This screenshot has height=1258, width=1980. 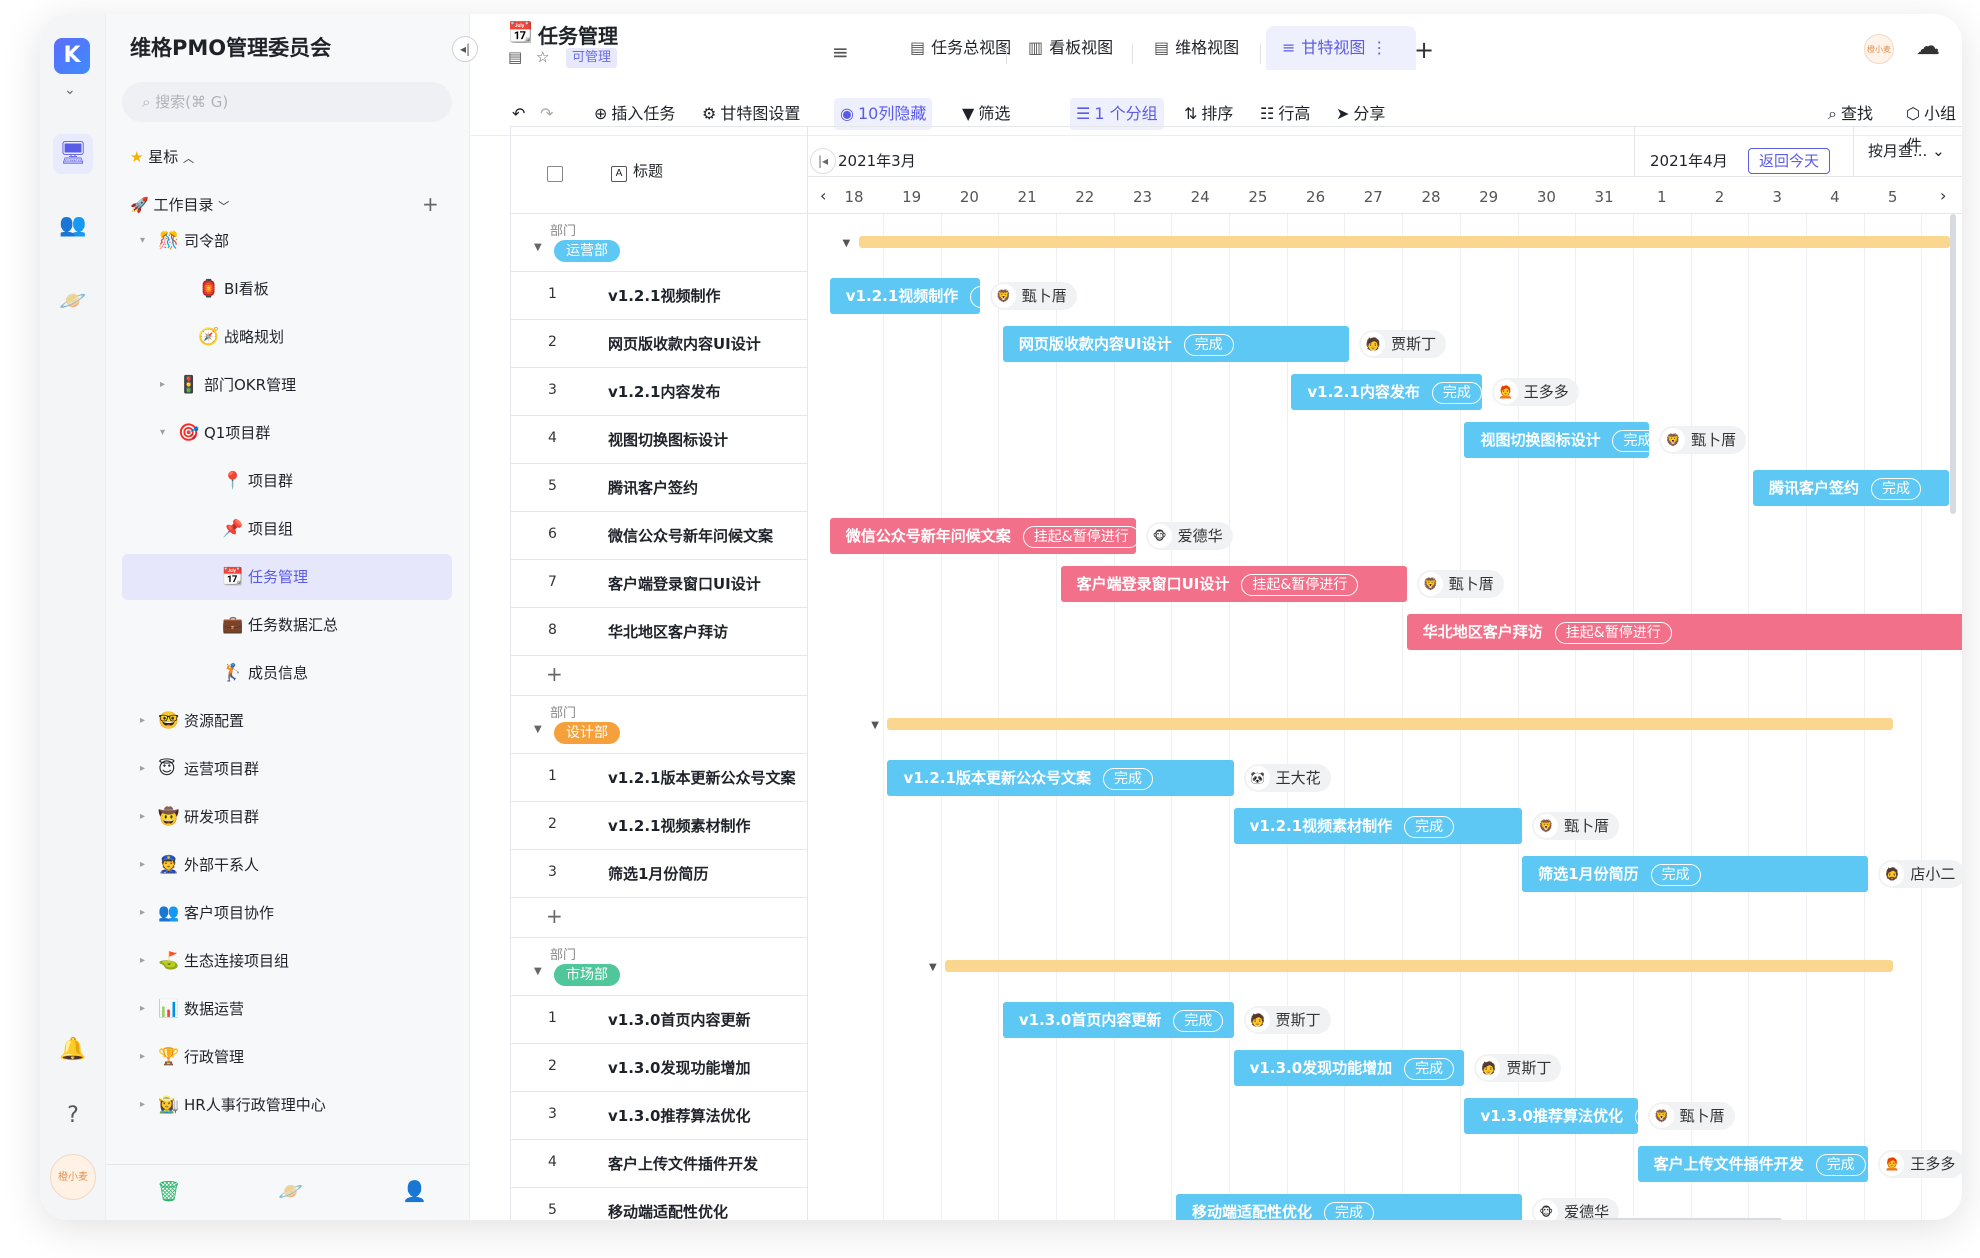 I want to click on invite-member-icon: 👤, so click(x=414, y=1191).